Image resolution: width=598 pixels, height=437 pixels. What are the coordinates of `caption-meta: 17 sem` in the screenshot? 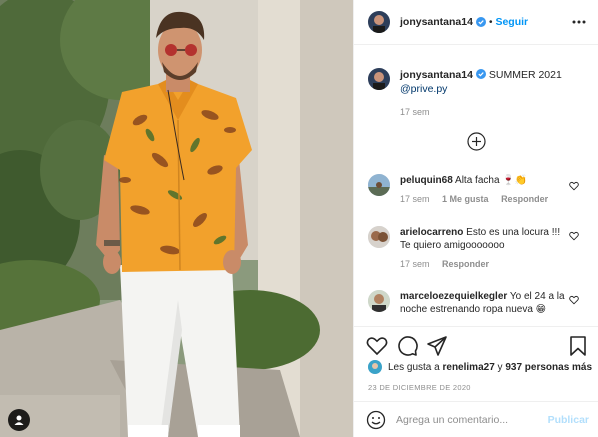 It's located at (495, 112).